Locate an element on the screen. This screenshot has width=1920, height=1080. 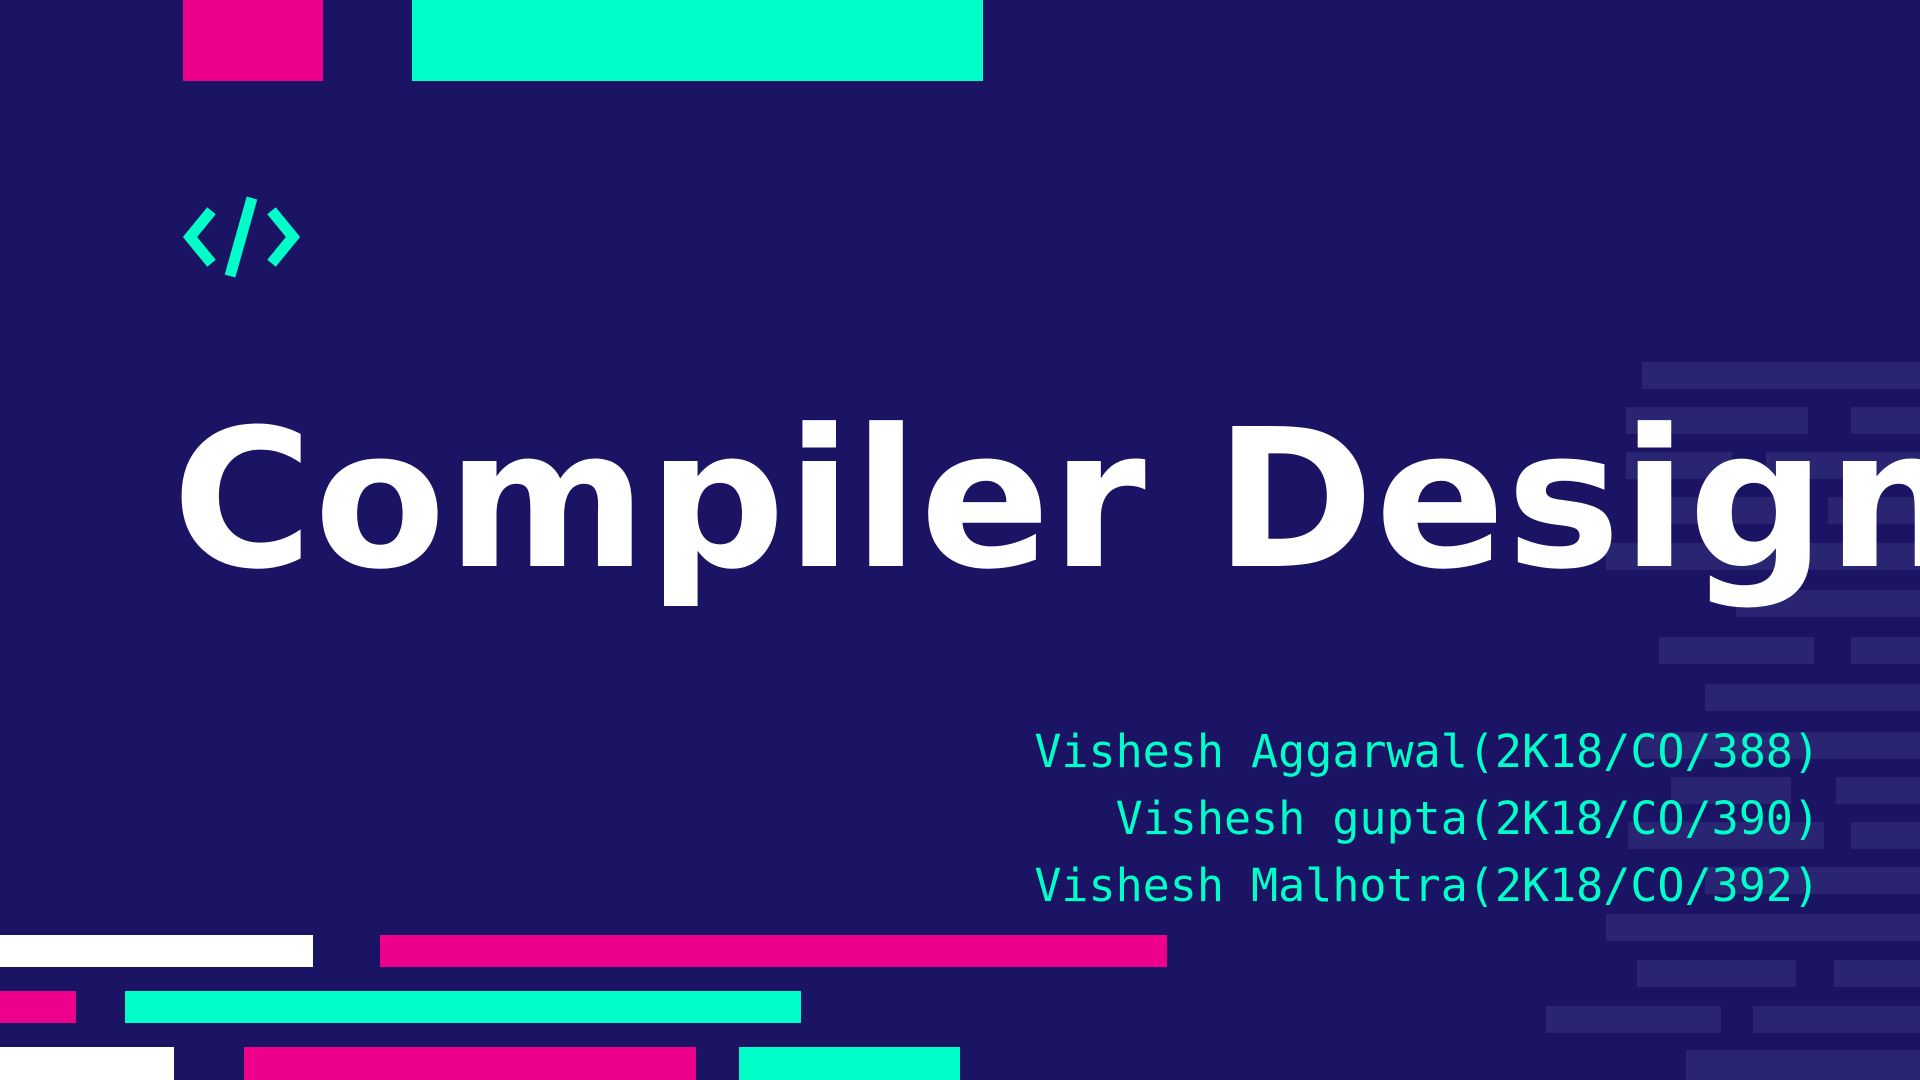
top-pink-bar is located at coordinates (253, 40).